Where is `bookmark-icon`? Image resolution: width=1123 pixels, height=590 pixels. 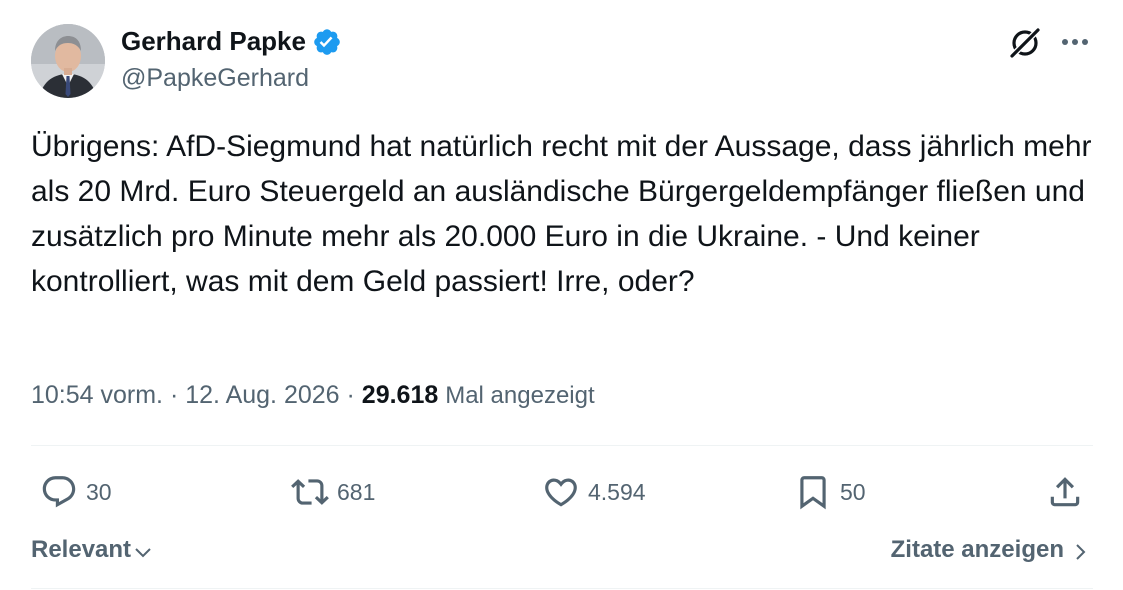 bookmark-icon is located at coordinates (813, 493).